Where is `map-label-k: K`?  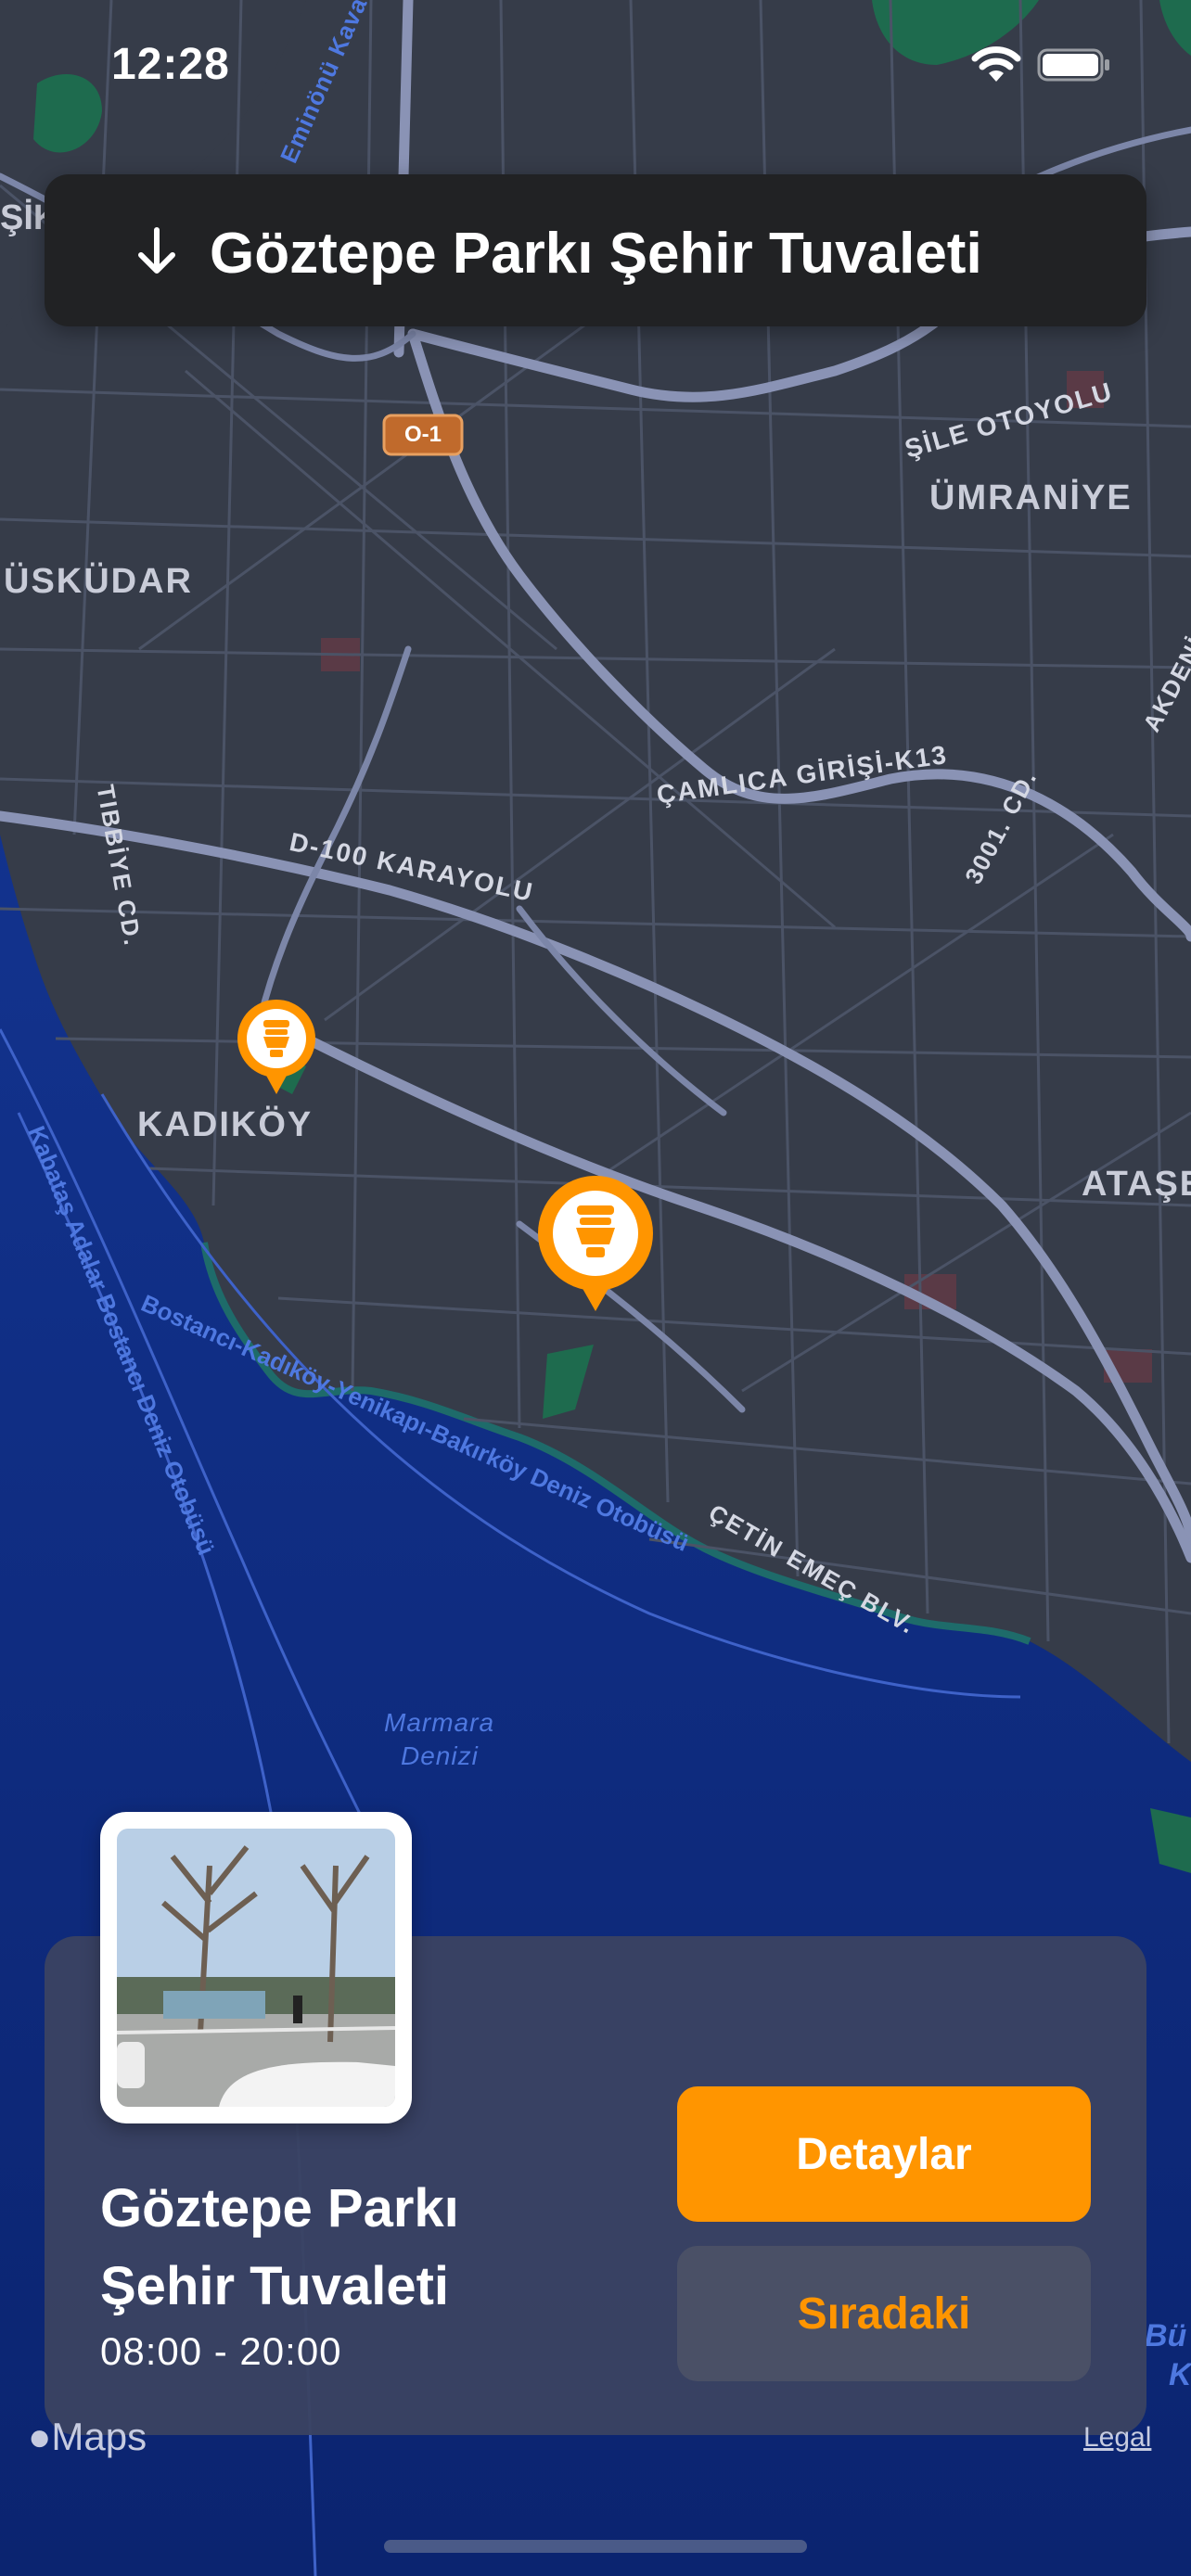 map-label-k: K is located at coordinates (1180, 2374).